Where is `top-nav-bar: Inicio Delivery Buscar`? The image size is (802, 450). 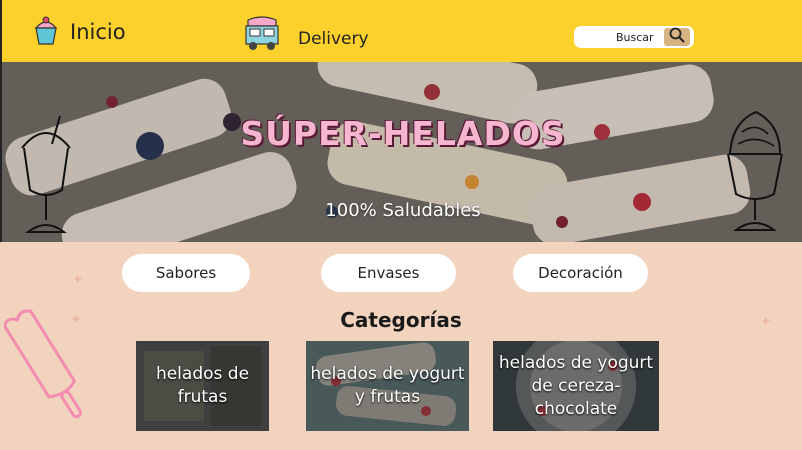
top-nav-bar: Inicio Delivery Buscar is located at coordinates (401, 31).